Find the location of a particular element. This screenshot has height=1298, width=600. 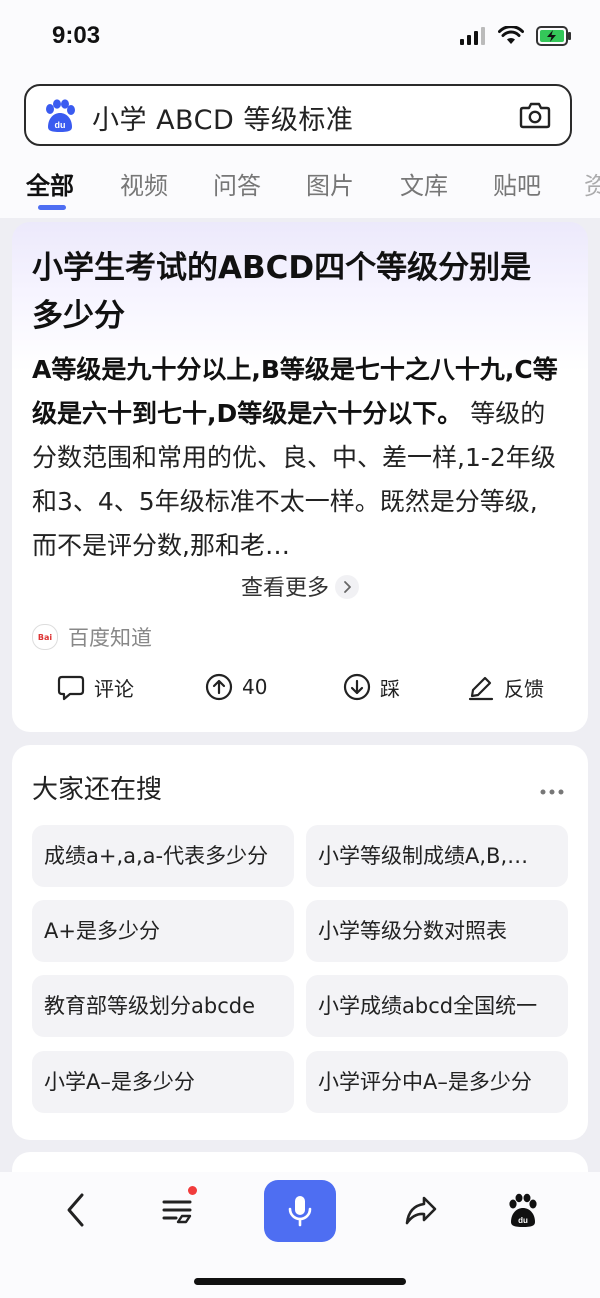

see-more-label: 查看更多 is located at coordinates (284, 588).